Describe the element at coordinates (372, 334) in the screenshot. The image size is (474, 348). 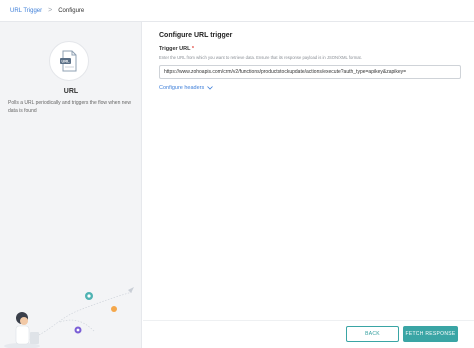
I see `back-button: BACK` at that location.